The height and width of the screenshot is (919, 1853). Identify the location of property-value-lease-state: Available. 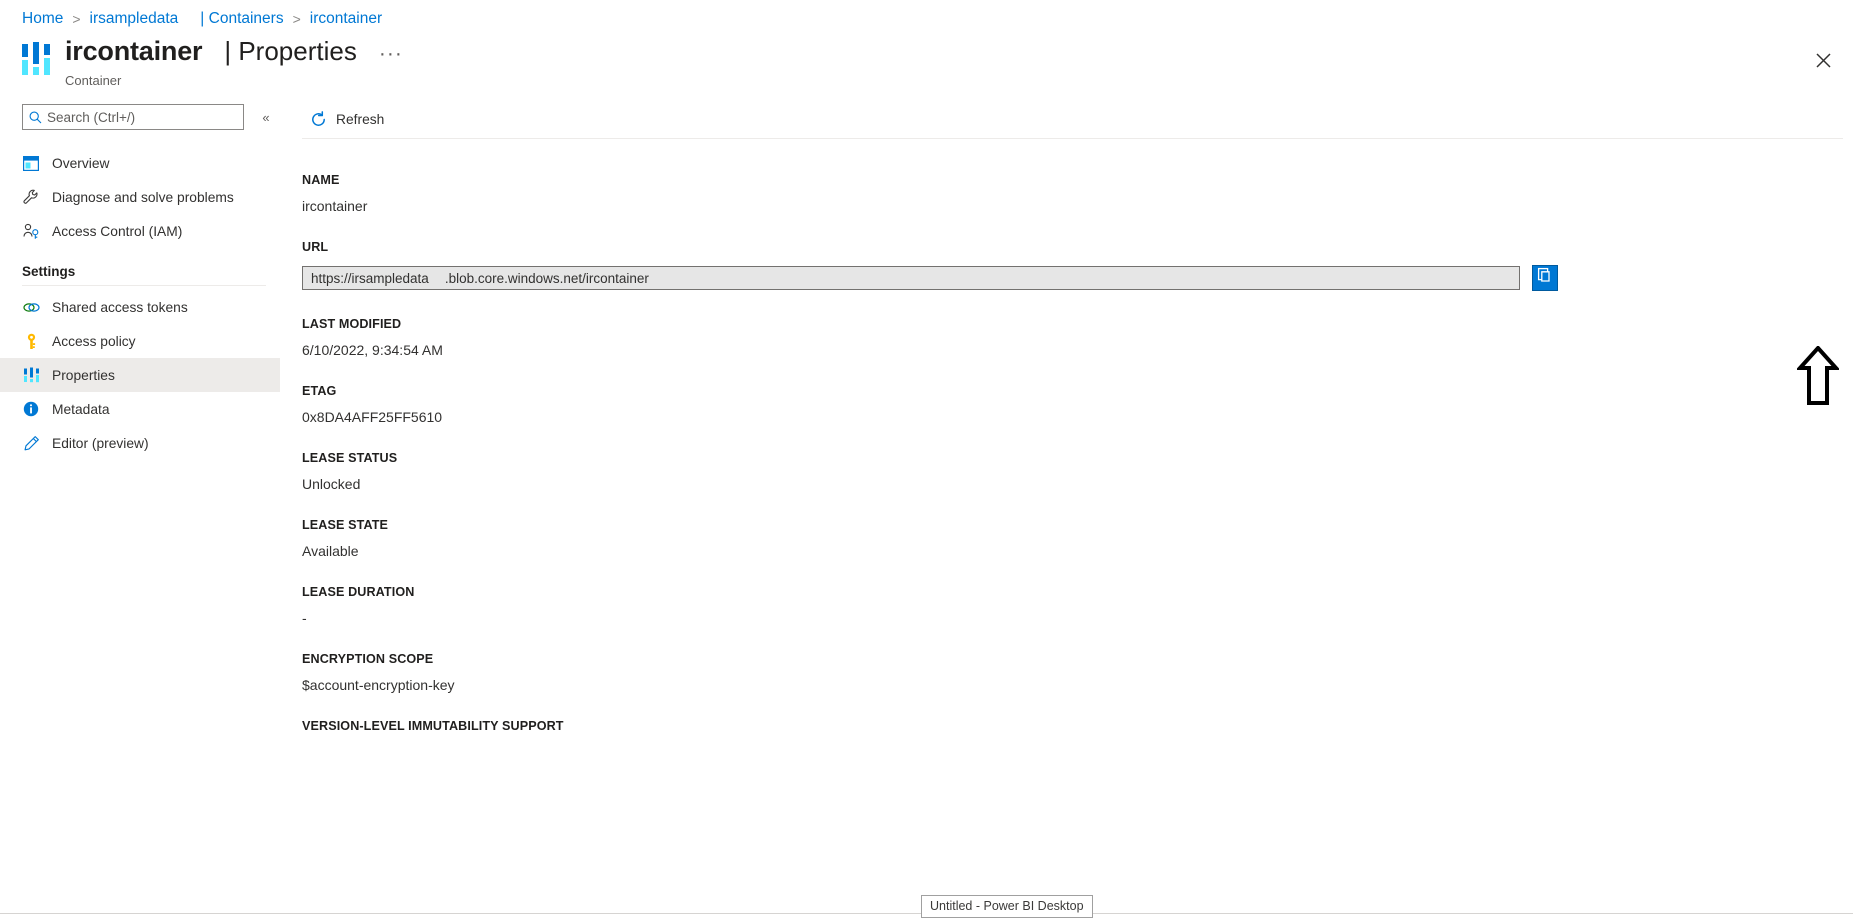
(330, 551).